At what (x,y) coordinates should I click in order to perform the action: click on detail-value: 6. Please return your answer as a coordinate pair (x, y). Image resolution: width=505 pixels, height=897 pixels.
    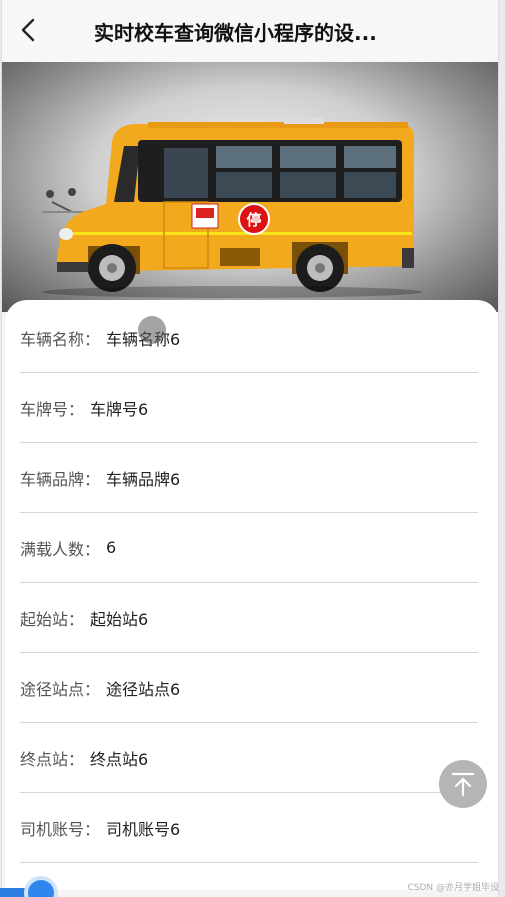
    Looking at the image, I should click on (111, 547).